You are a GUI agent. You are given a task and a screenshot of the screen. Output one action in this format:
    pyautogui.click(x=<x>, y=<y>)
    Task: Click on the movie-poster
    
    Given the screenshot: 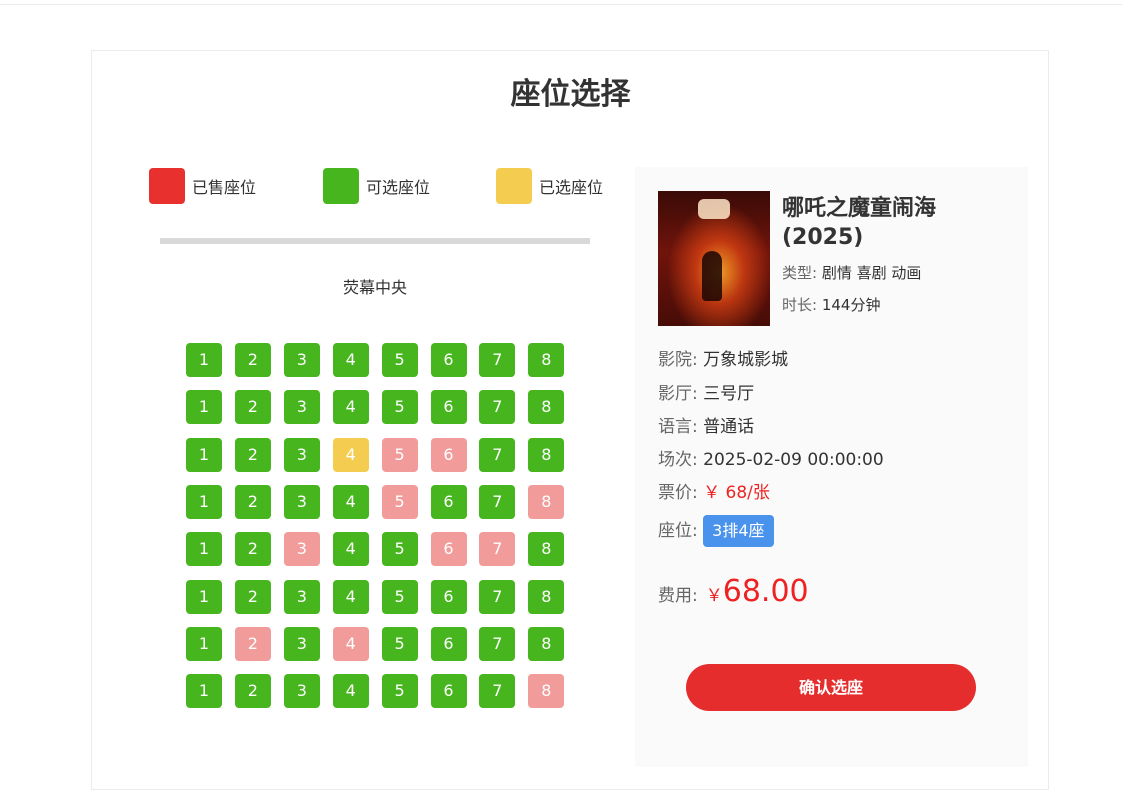 What is the action you would take?
    pyautogui.click(x=714, y=258)
    